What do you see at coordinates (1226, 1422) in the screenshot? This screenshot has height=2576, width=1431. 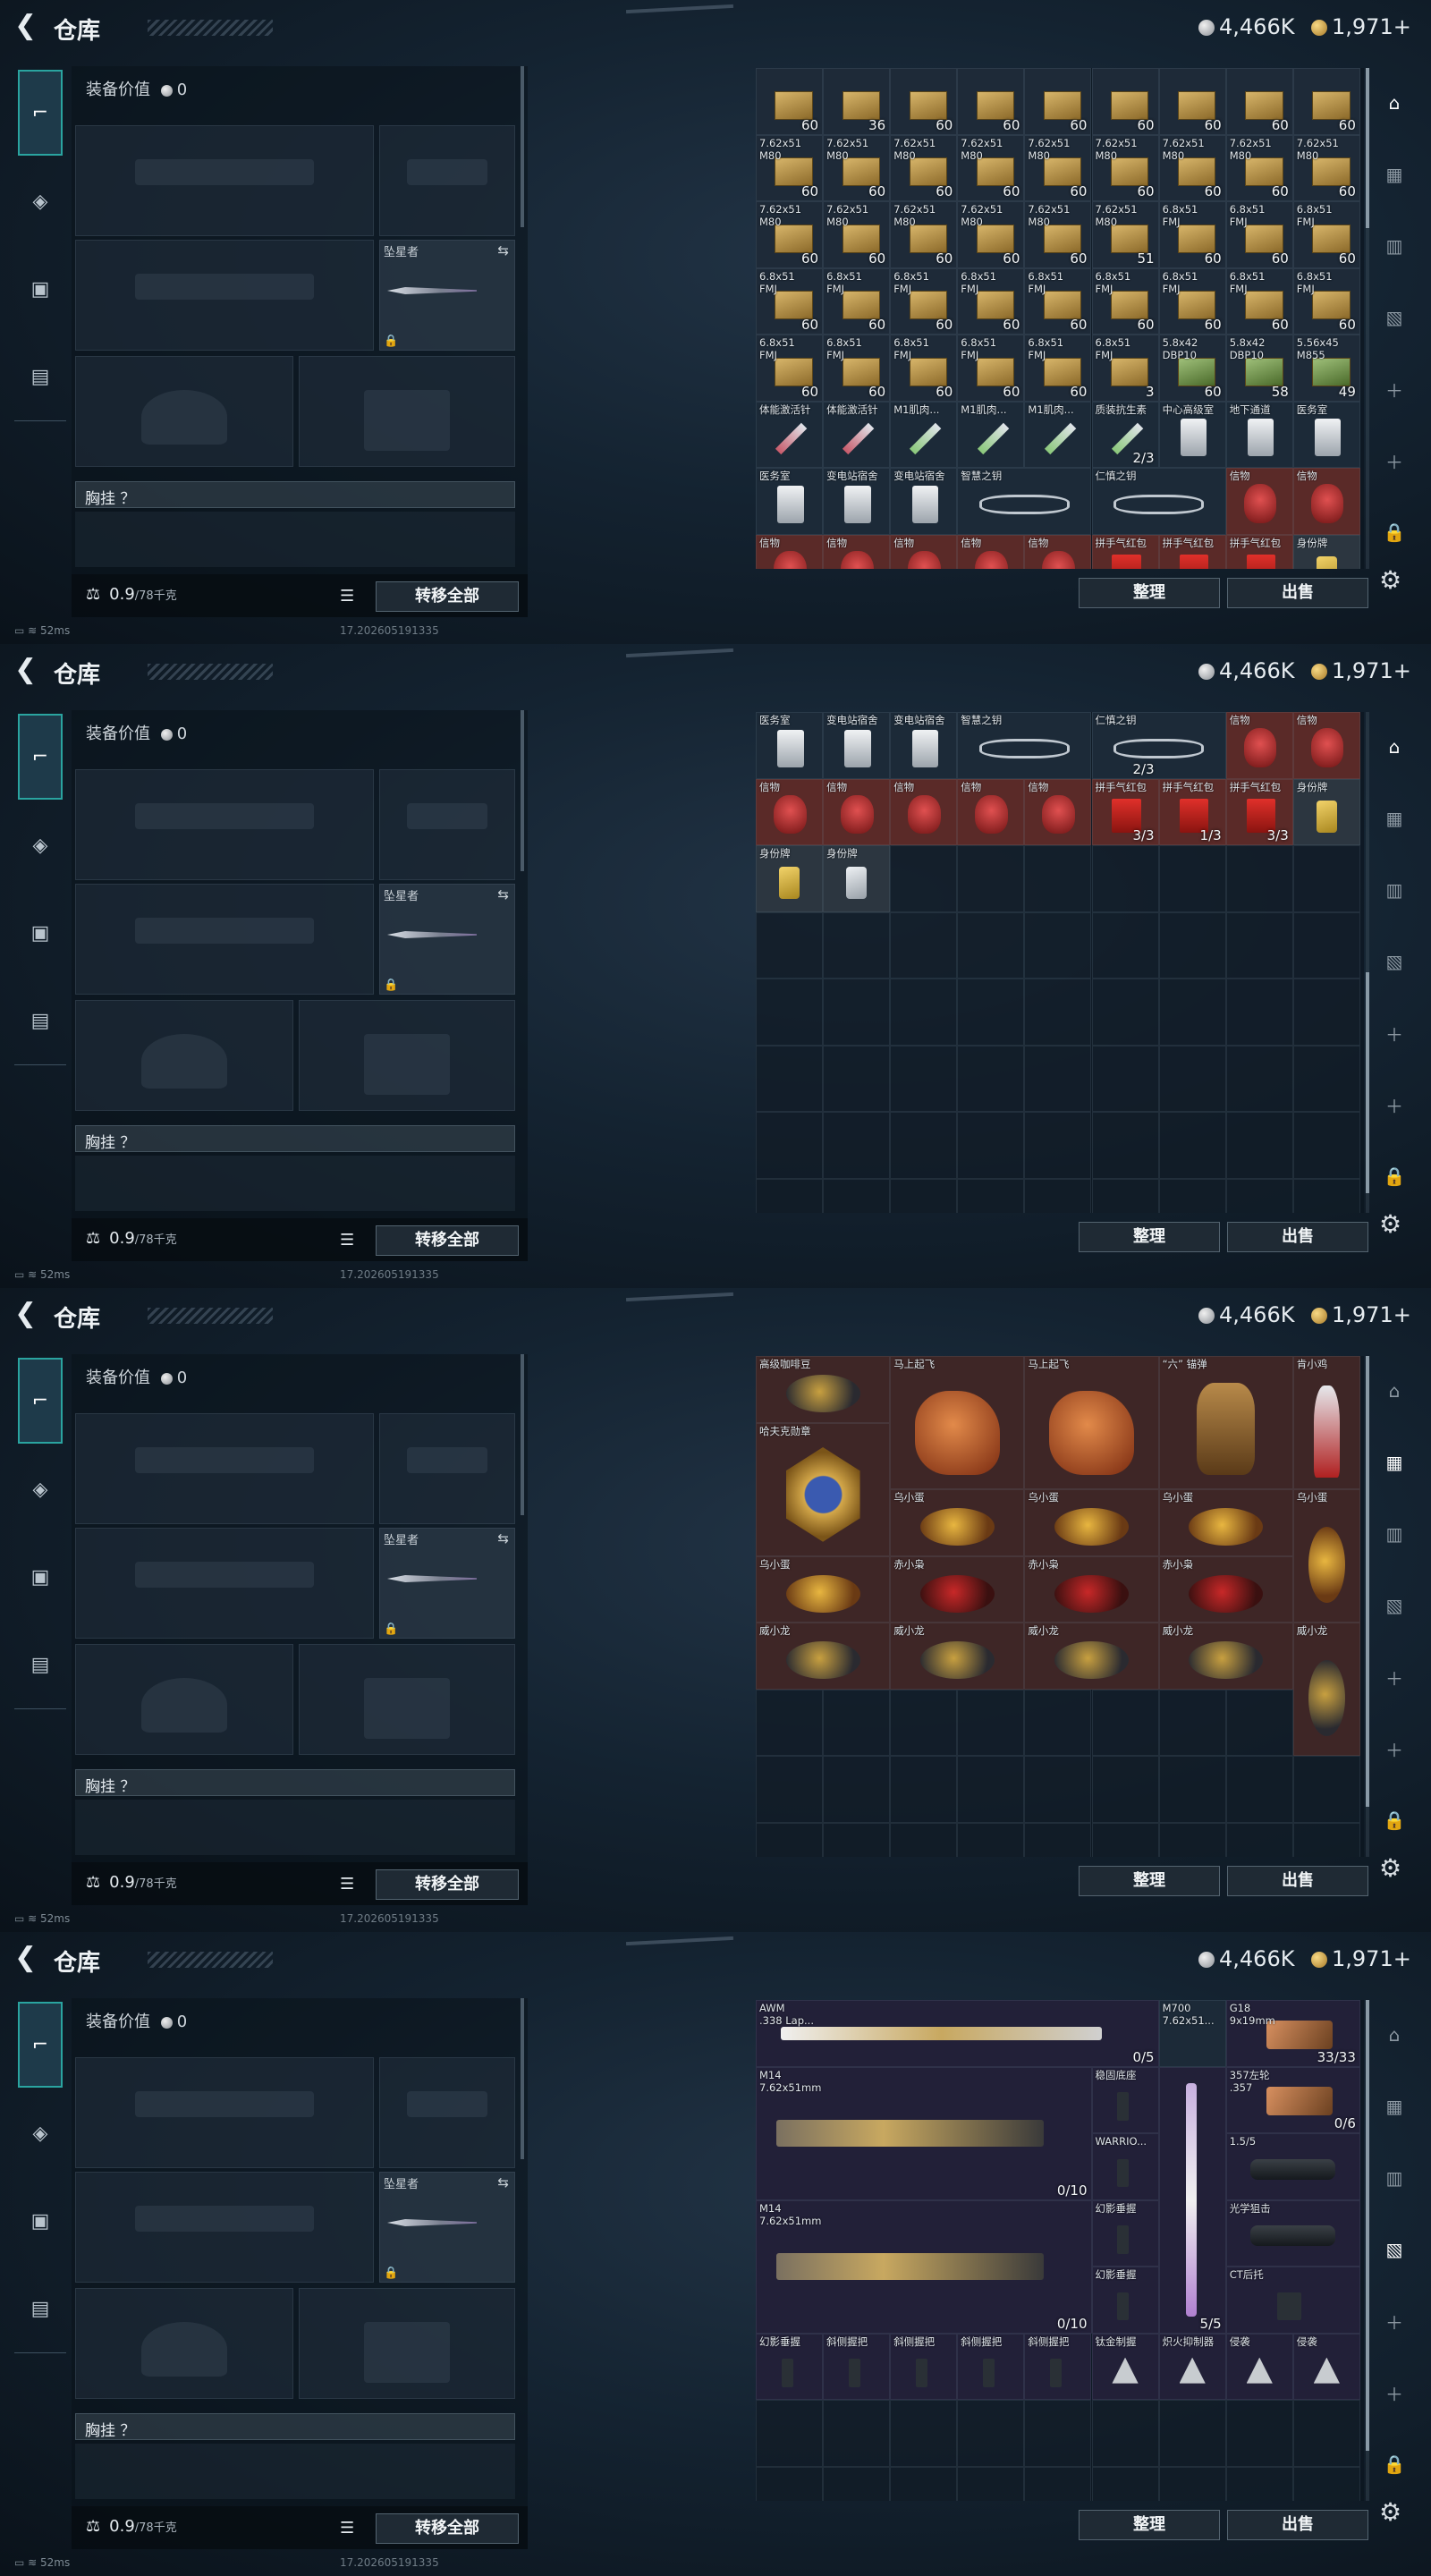 I see `inventory-item: “六” 锚弹` at bounding box center [1226, 1422].